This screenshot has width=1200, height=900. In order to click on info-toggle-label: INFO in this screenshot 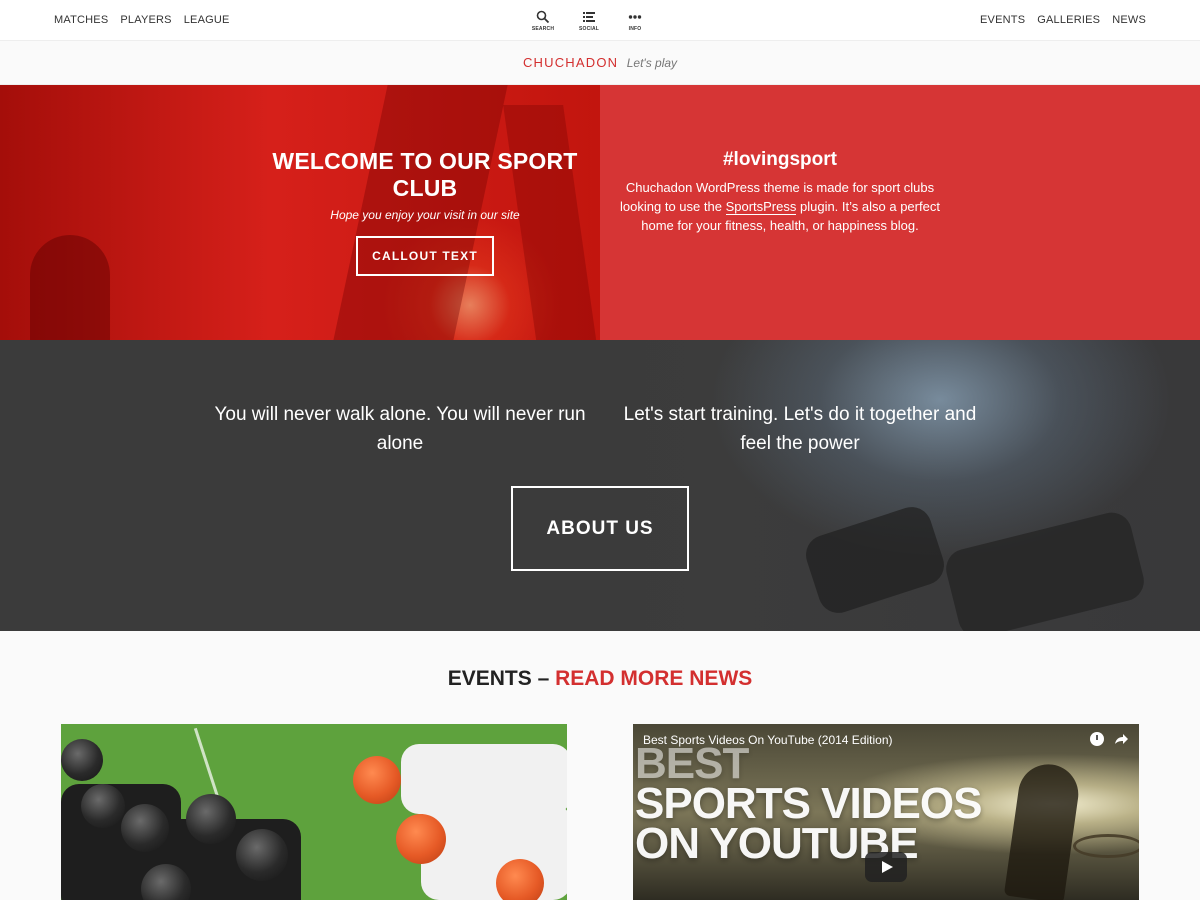, I will do `click(635, 29)`.